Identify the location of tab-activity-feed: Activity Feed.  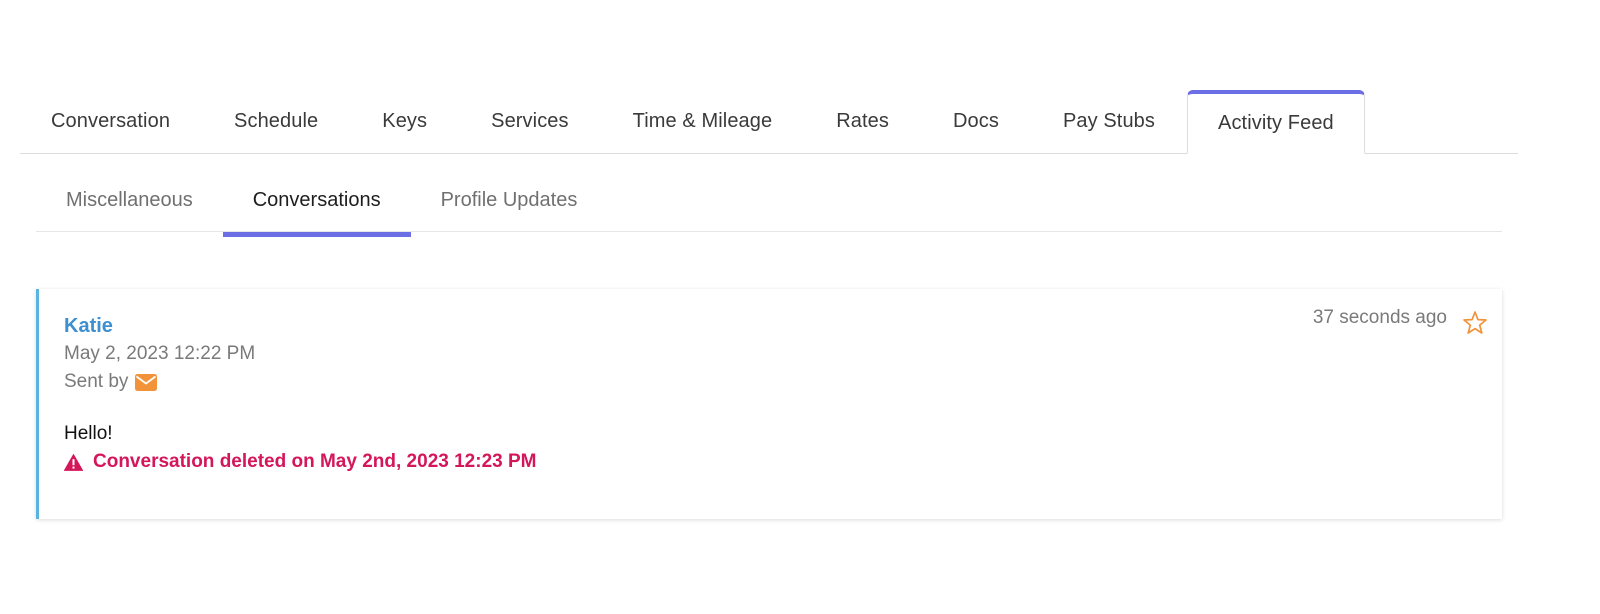
(1276, 122).